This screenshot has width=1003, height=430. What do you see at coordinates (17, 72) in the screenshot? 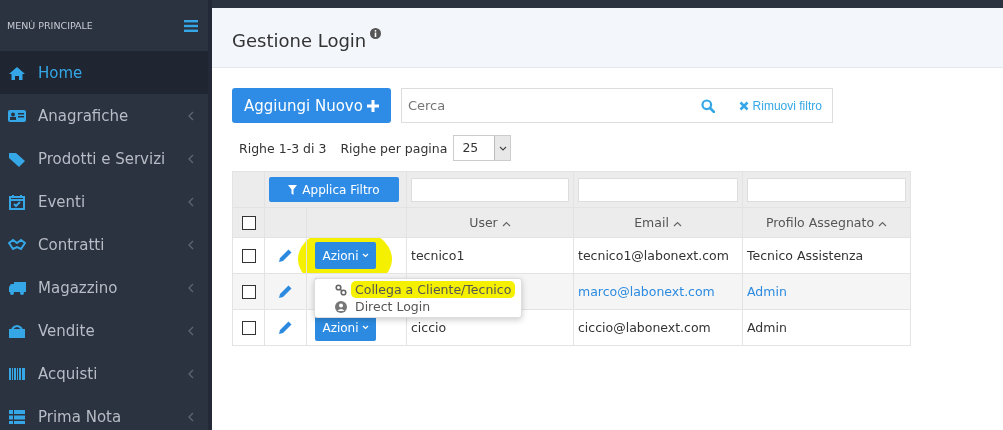
I see `home-icon` at bounding box center [17, 72].